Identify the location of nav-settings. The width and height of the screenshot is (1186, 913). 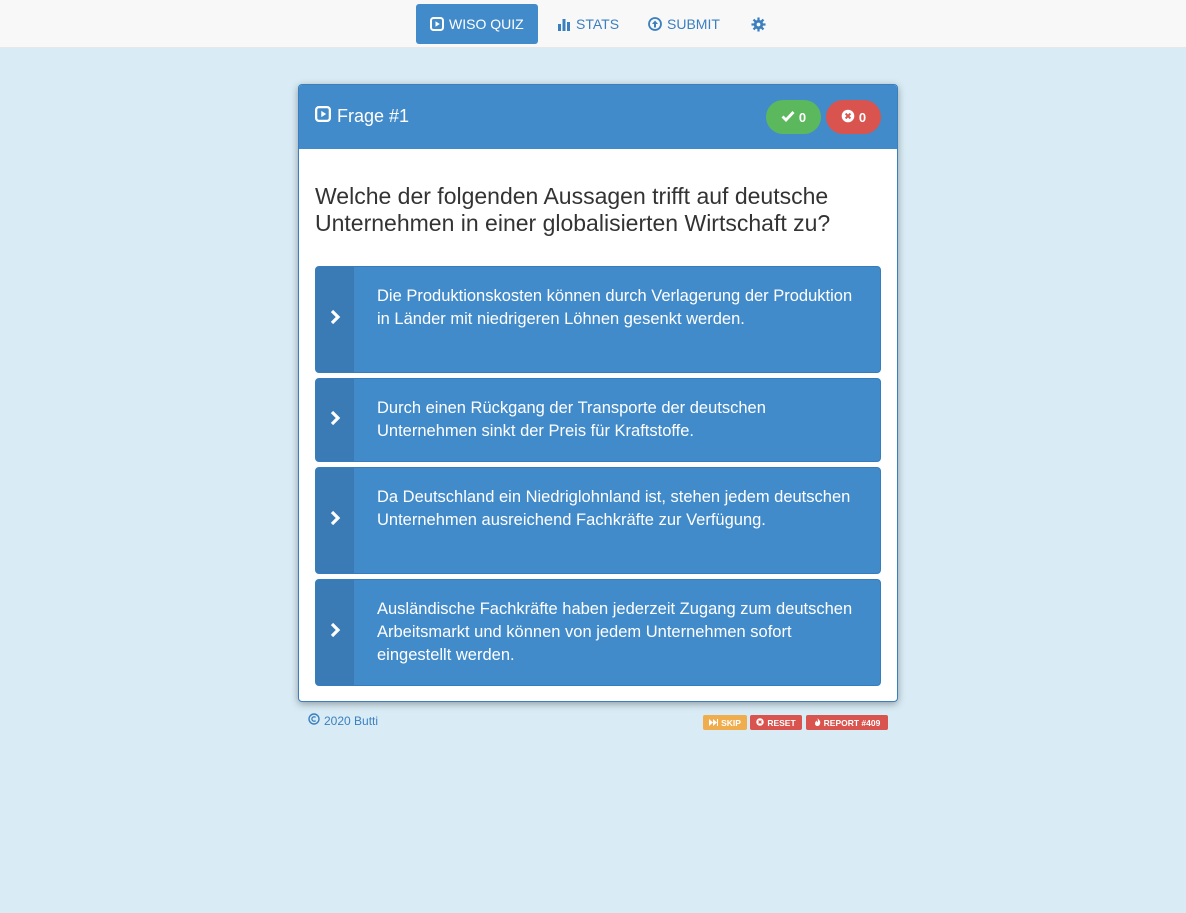
(758, 24).